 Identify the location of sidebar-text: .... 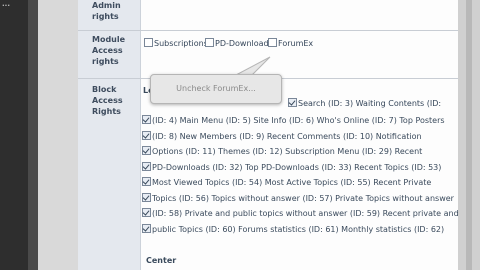
(6, 4).